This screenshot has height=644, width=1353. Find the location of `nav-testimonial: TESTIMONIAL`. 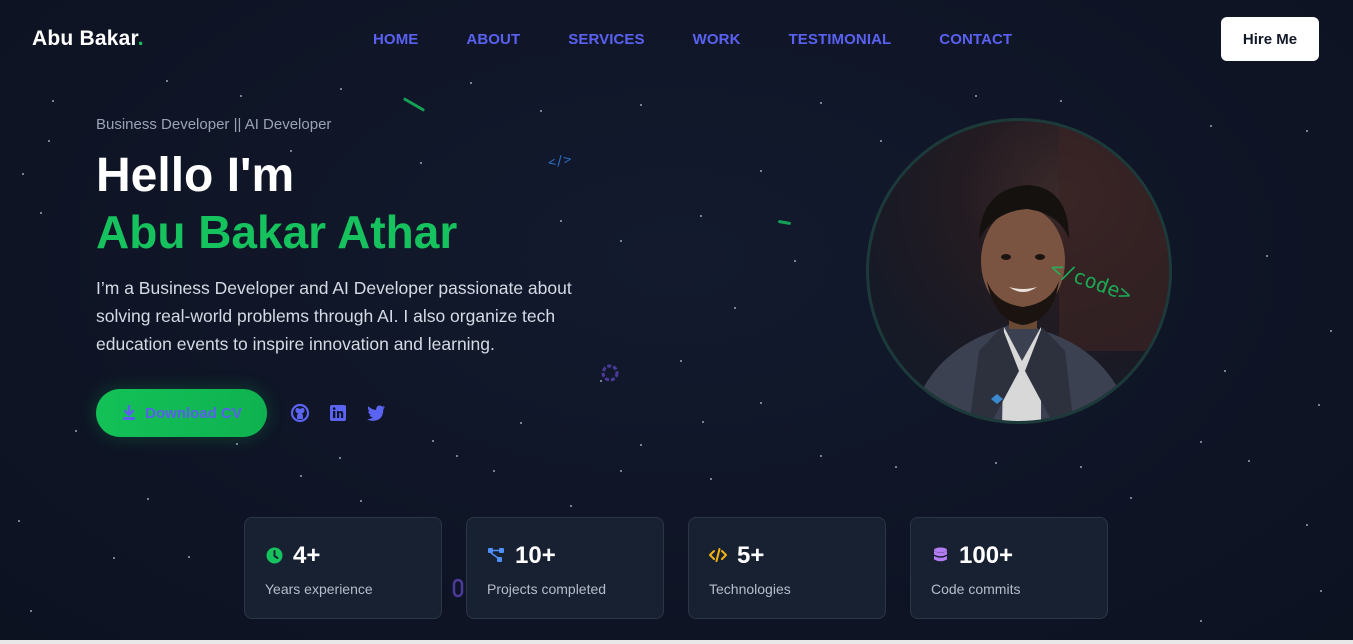

nav-testimonial: TESTIMONIAL is located at coordinates (840, 39).